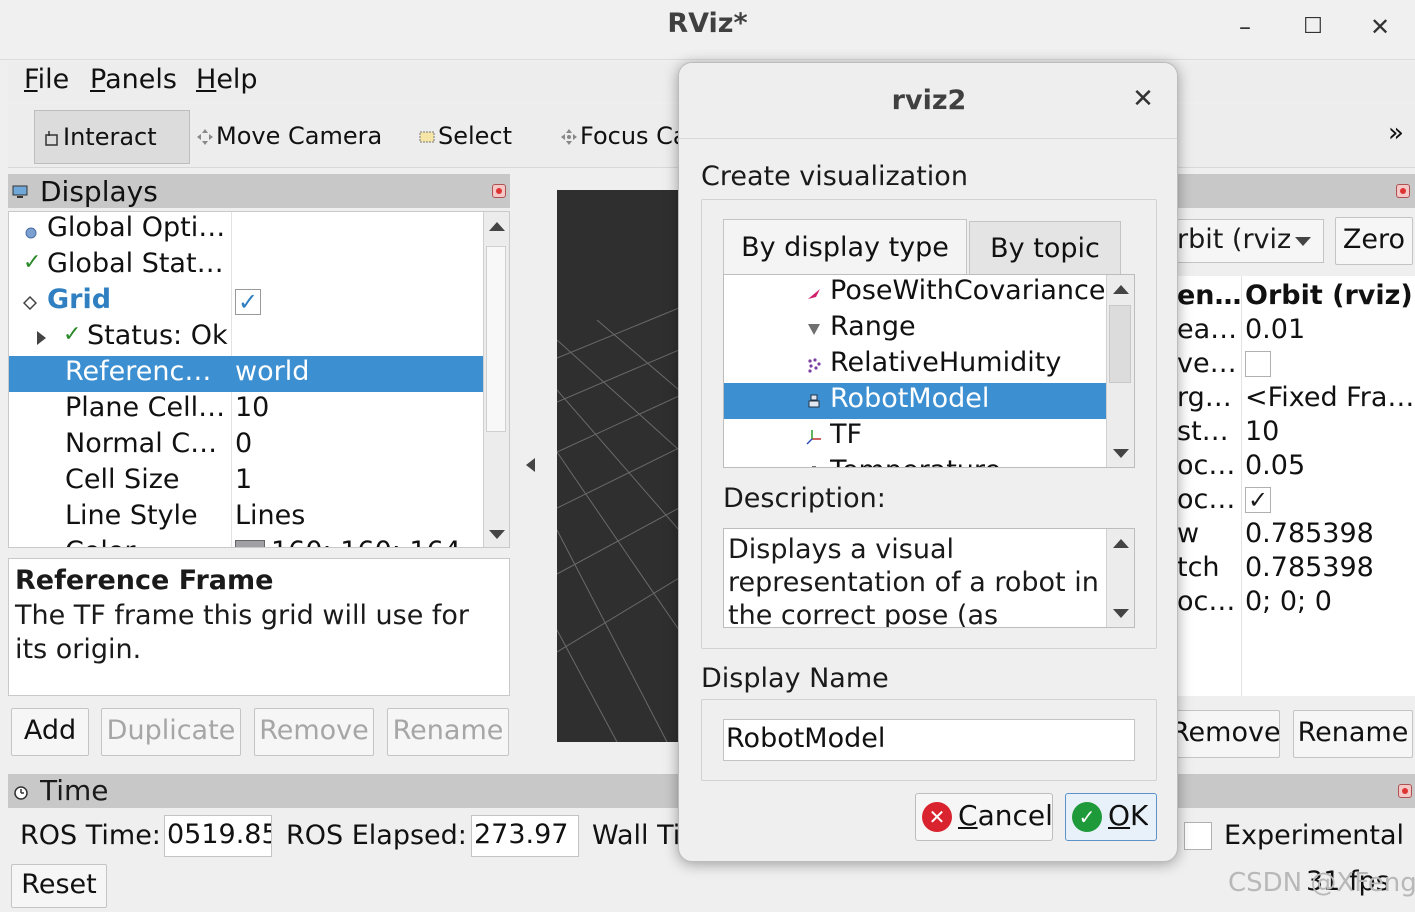 Image resolution: width=1415 pixels, height=912 pixels. I want to click on view-prop-near-clip: ea… 0.01, so click(1296, 331).